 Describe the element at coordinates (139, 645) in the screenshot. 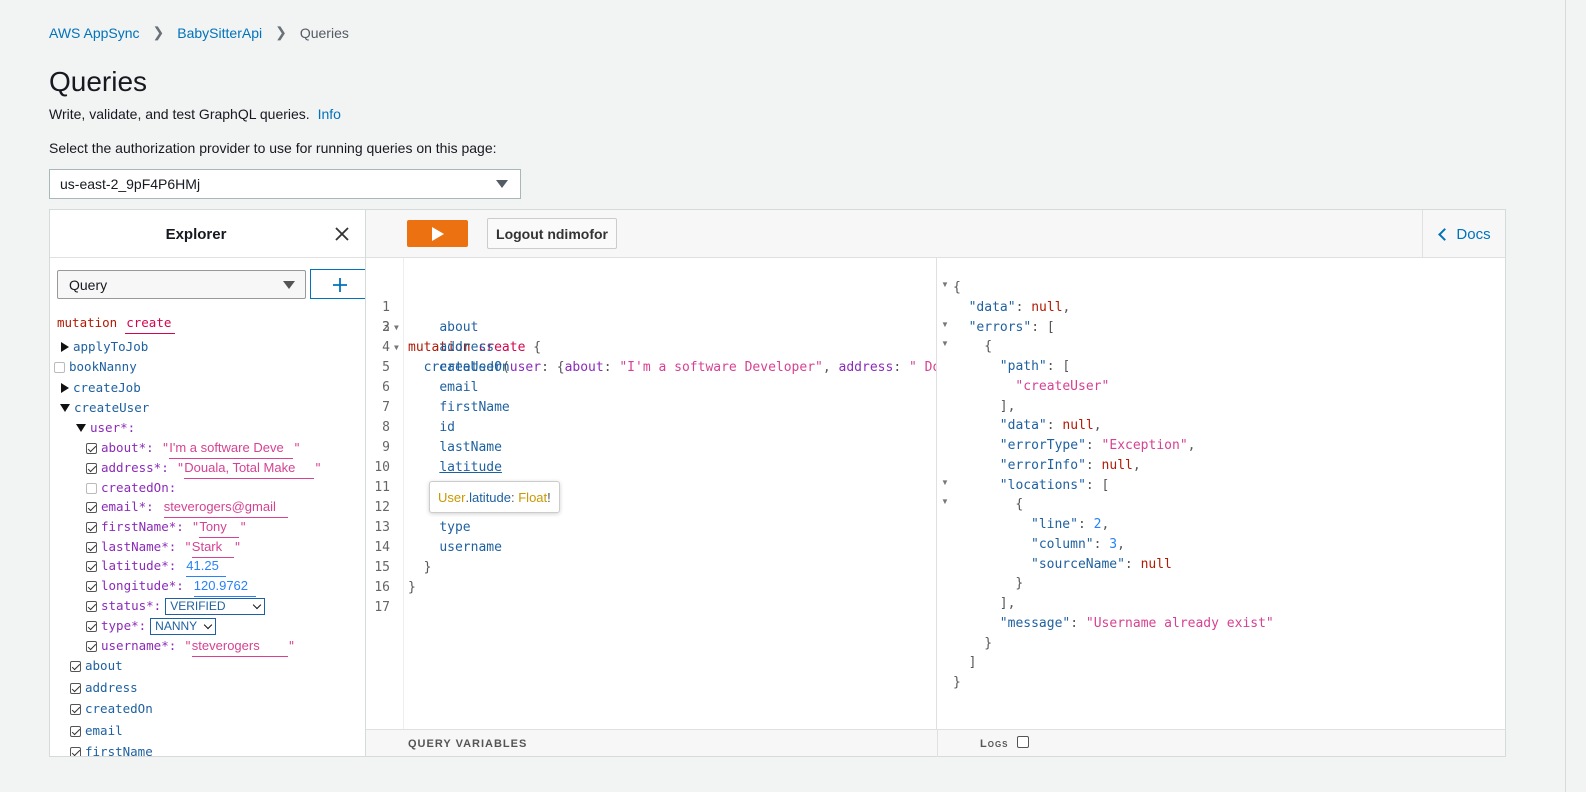

I see `arg-label: username*:` at that location.